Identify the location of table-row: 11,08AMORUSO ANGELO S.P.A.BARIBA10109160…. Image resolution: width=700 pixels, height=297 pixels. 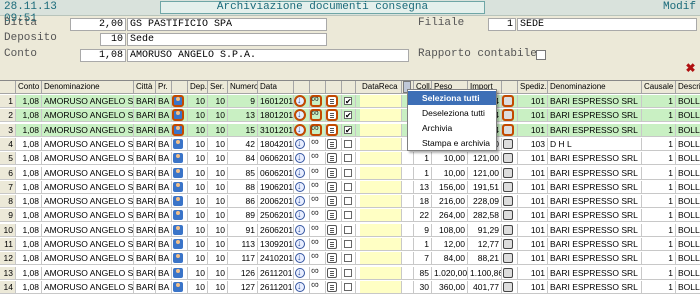
(350, 101).